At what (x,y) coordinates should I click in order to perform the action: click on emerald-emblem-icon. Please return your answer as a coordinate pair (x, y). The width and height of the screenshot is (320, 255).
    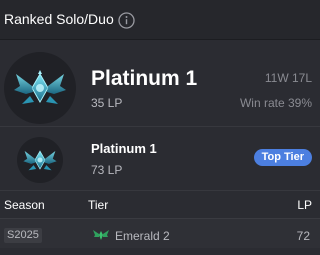
    Looking at the image, I should click on (101, 235).